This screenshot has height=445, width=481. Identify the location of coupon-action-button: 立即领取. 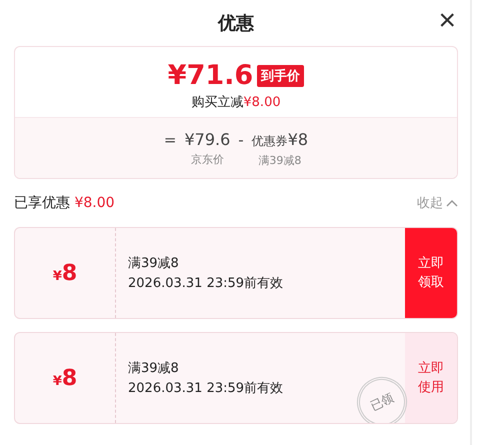
(431, 273).